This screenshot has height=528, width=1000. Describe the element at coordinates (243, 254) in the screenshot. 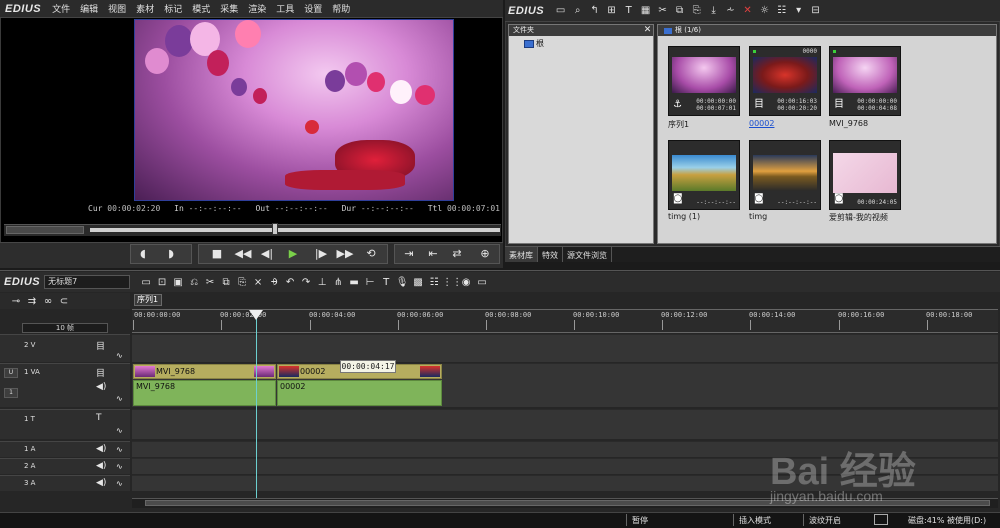

I see `rewind-icon: ◀◀` at that location.